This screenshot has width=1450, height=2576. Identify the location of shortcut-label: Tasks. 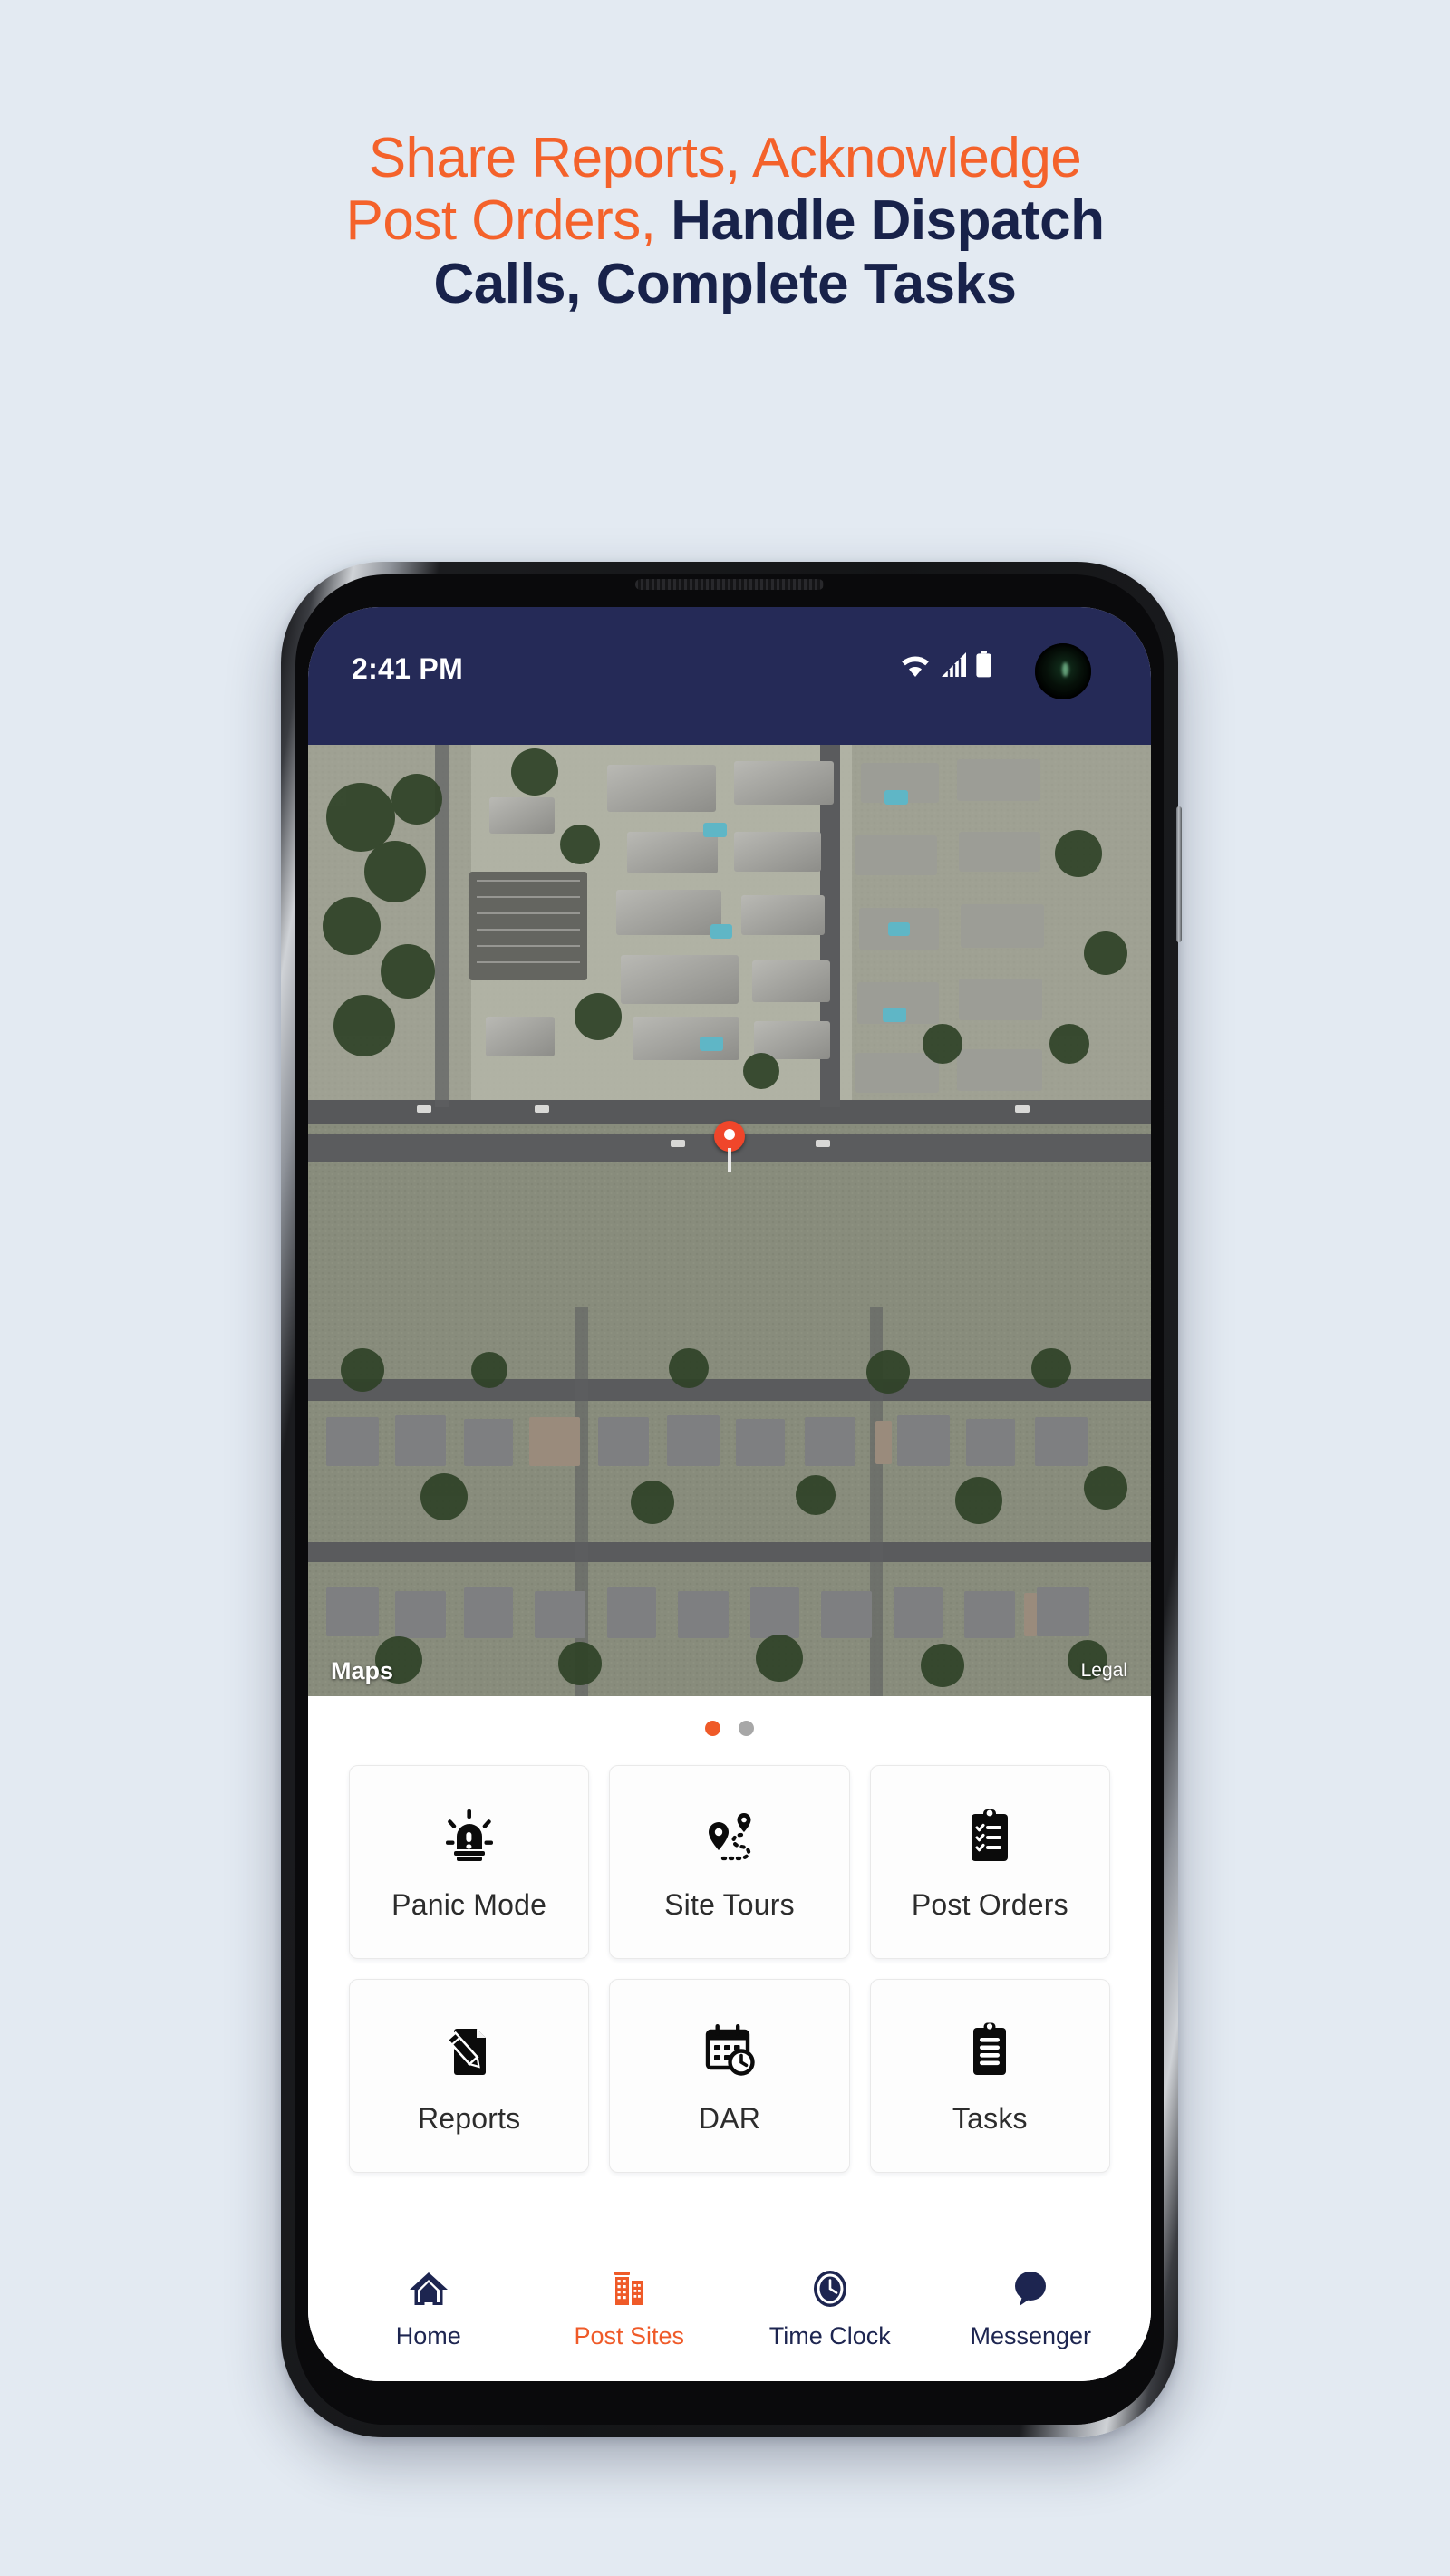
(990, 2118).